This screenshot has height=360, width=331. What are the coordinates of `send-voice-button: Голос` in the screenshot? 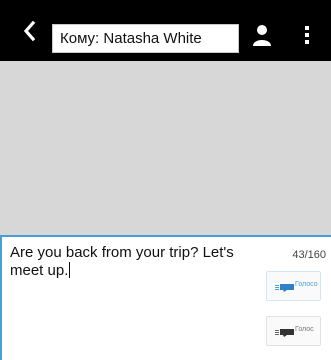 It's located at (293, 331).